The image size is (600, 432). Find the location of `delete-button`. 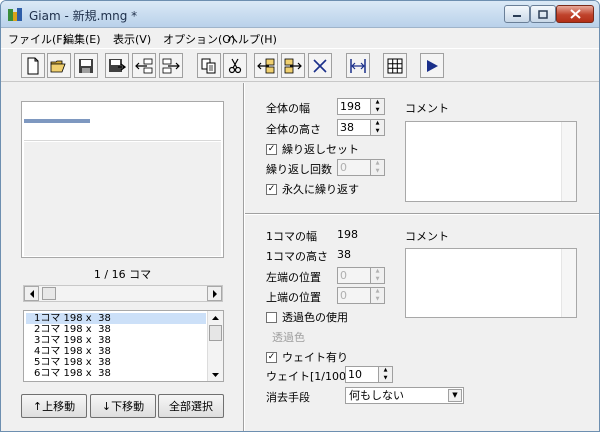

delete-button is located at coordinates (320, 65).